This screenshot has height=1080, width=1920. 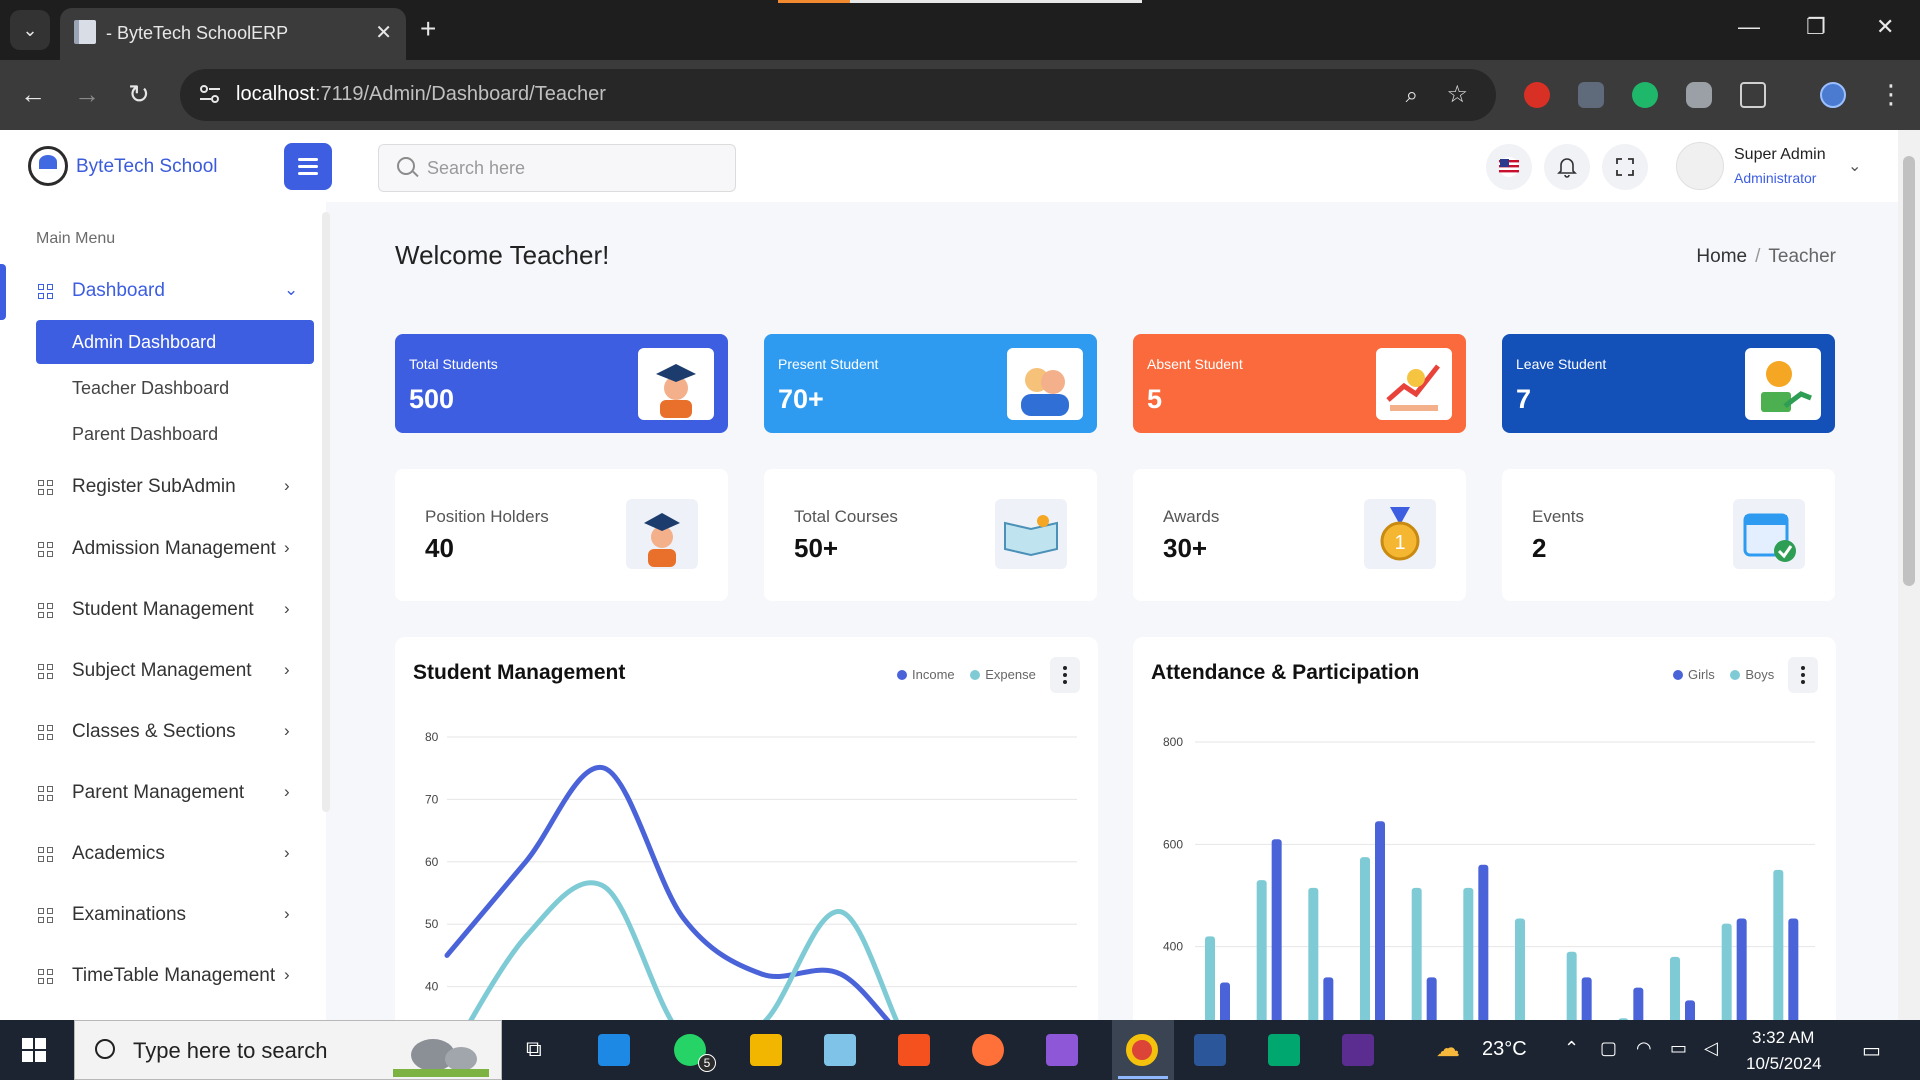 What do you see at coordinates (930, 535) in the screenshot?
I see `info-card-total-courses: Total Courses 50+` at bounding box center [930, 535].